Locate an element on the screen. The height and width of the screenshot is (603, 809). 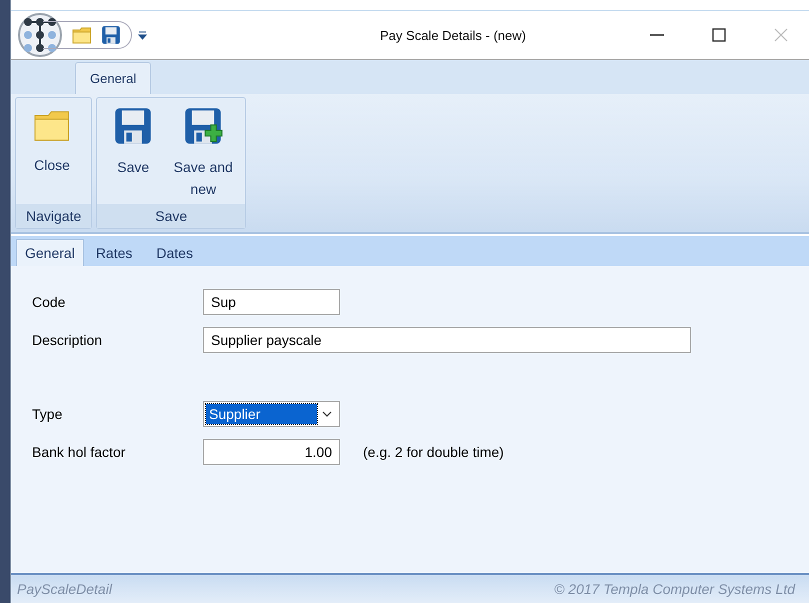
dropdown: Supplier is located at coordinates (271, 414).